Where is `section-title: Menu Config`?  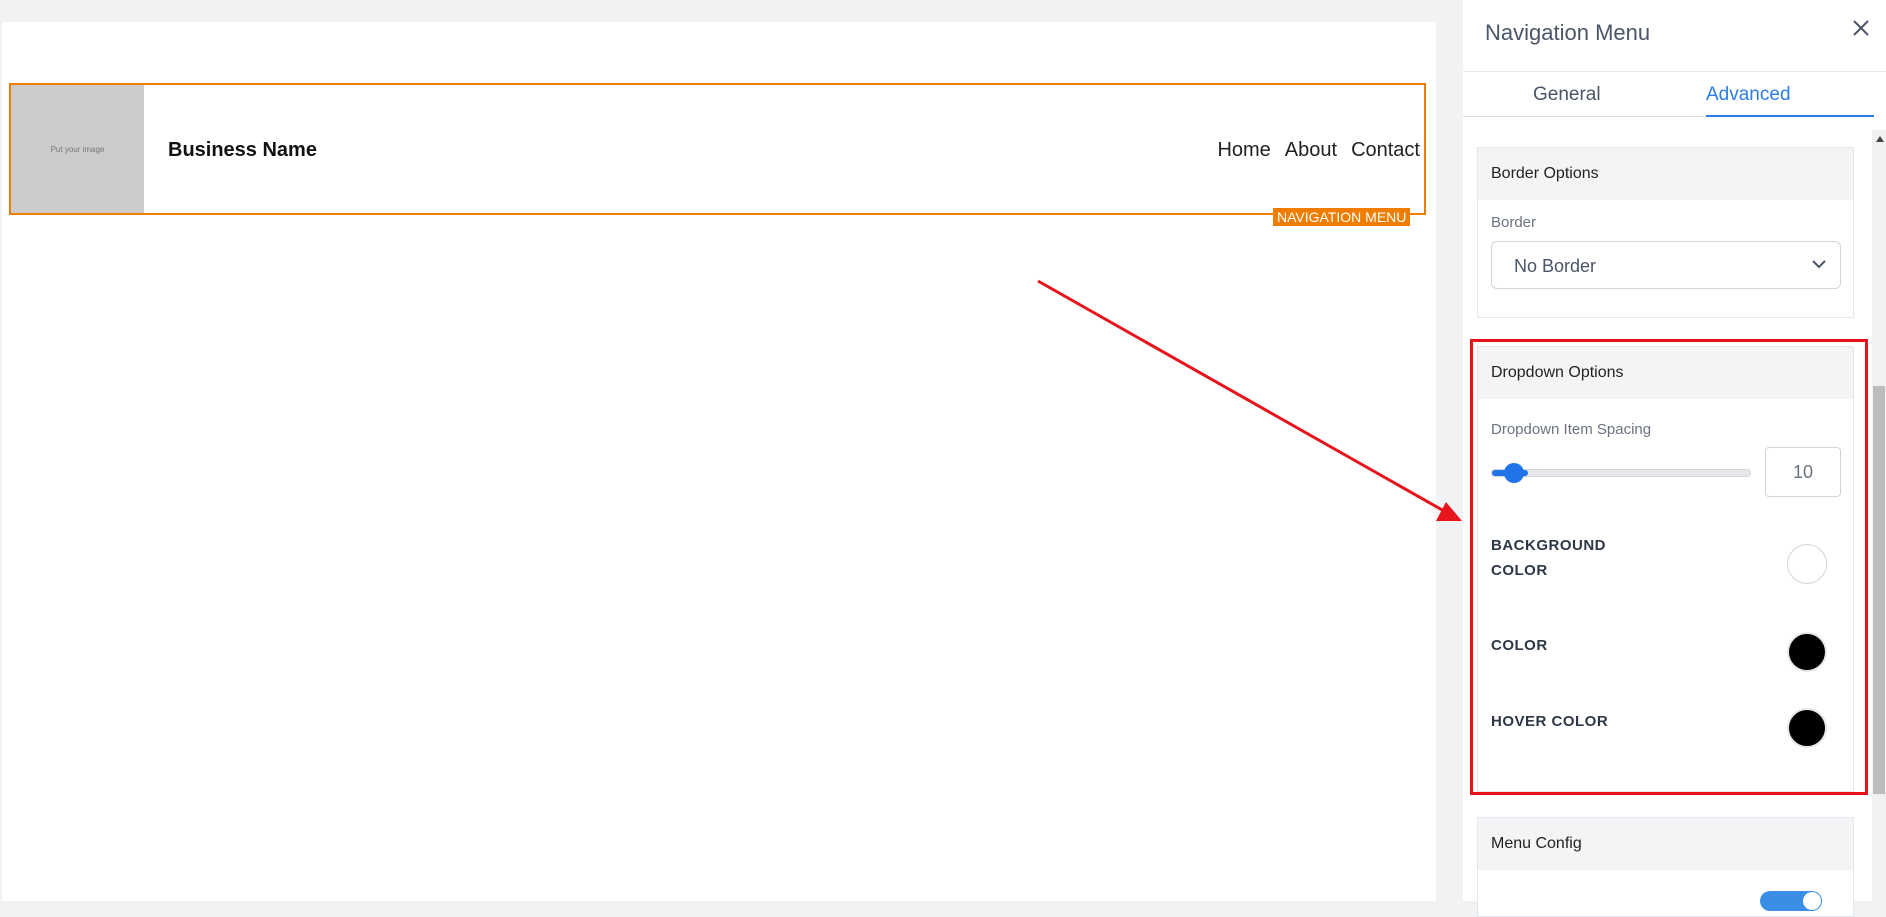 section-title: Menu Config is located at coordinates (1665, 844).